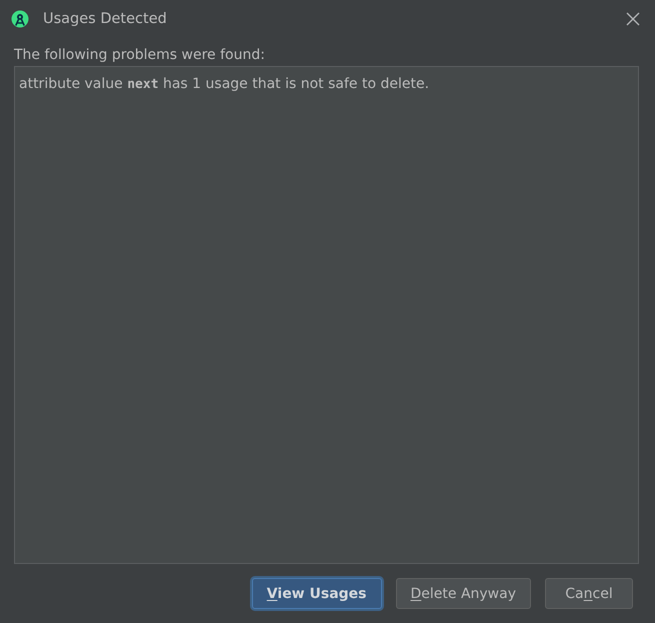 This screenshot has width=655, height=623. I want to click on dialog-button: Delete Anyway, so click(463, 593).